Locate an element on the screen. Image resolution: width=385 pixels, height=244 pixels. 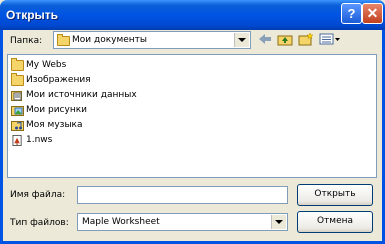
help-button: ? is located at coordinates (351, 13).